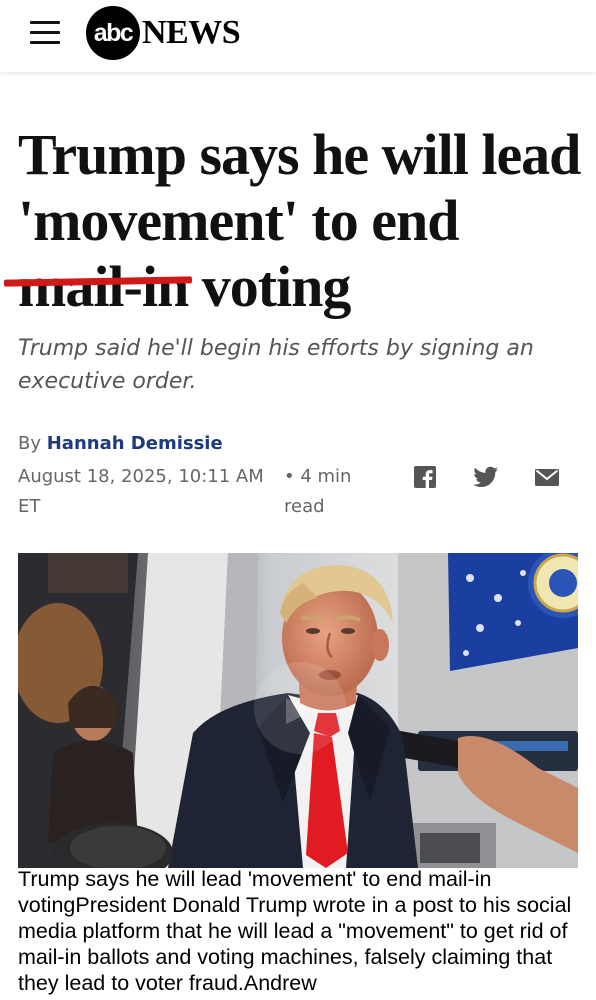 The image size is (596, 1000). I want to click on headline-text-end: voting, so click(270, 286).